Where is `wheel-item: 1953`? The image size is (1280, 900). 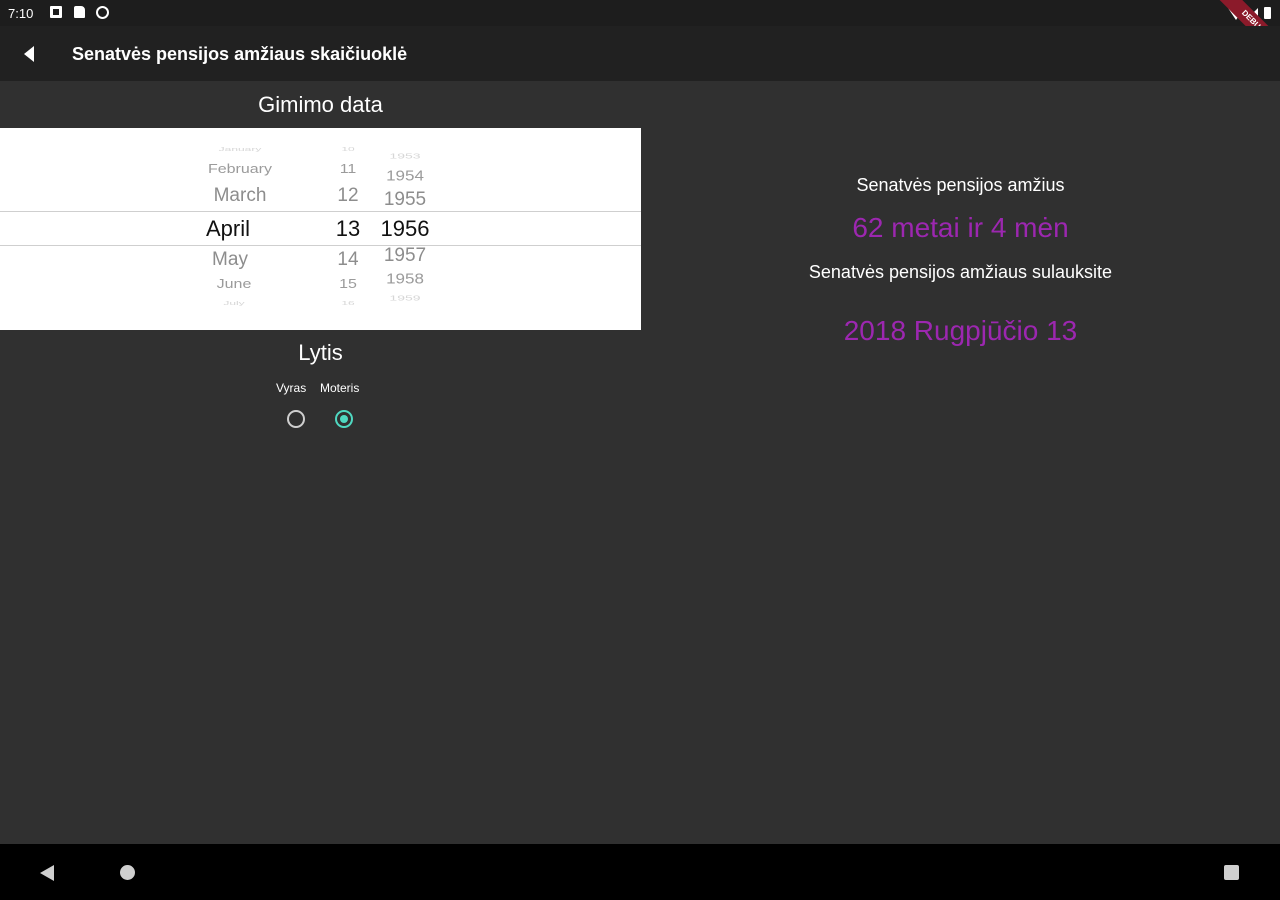
wheel-item: 1953 is located at coordinates (405, 156).